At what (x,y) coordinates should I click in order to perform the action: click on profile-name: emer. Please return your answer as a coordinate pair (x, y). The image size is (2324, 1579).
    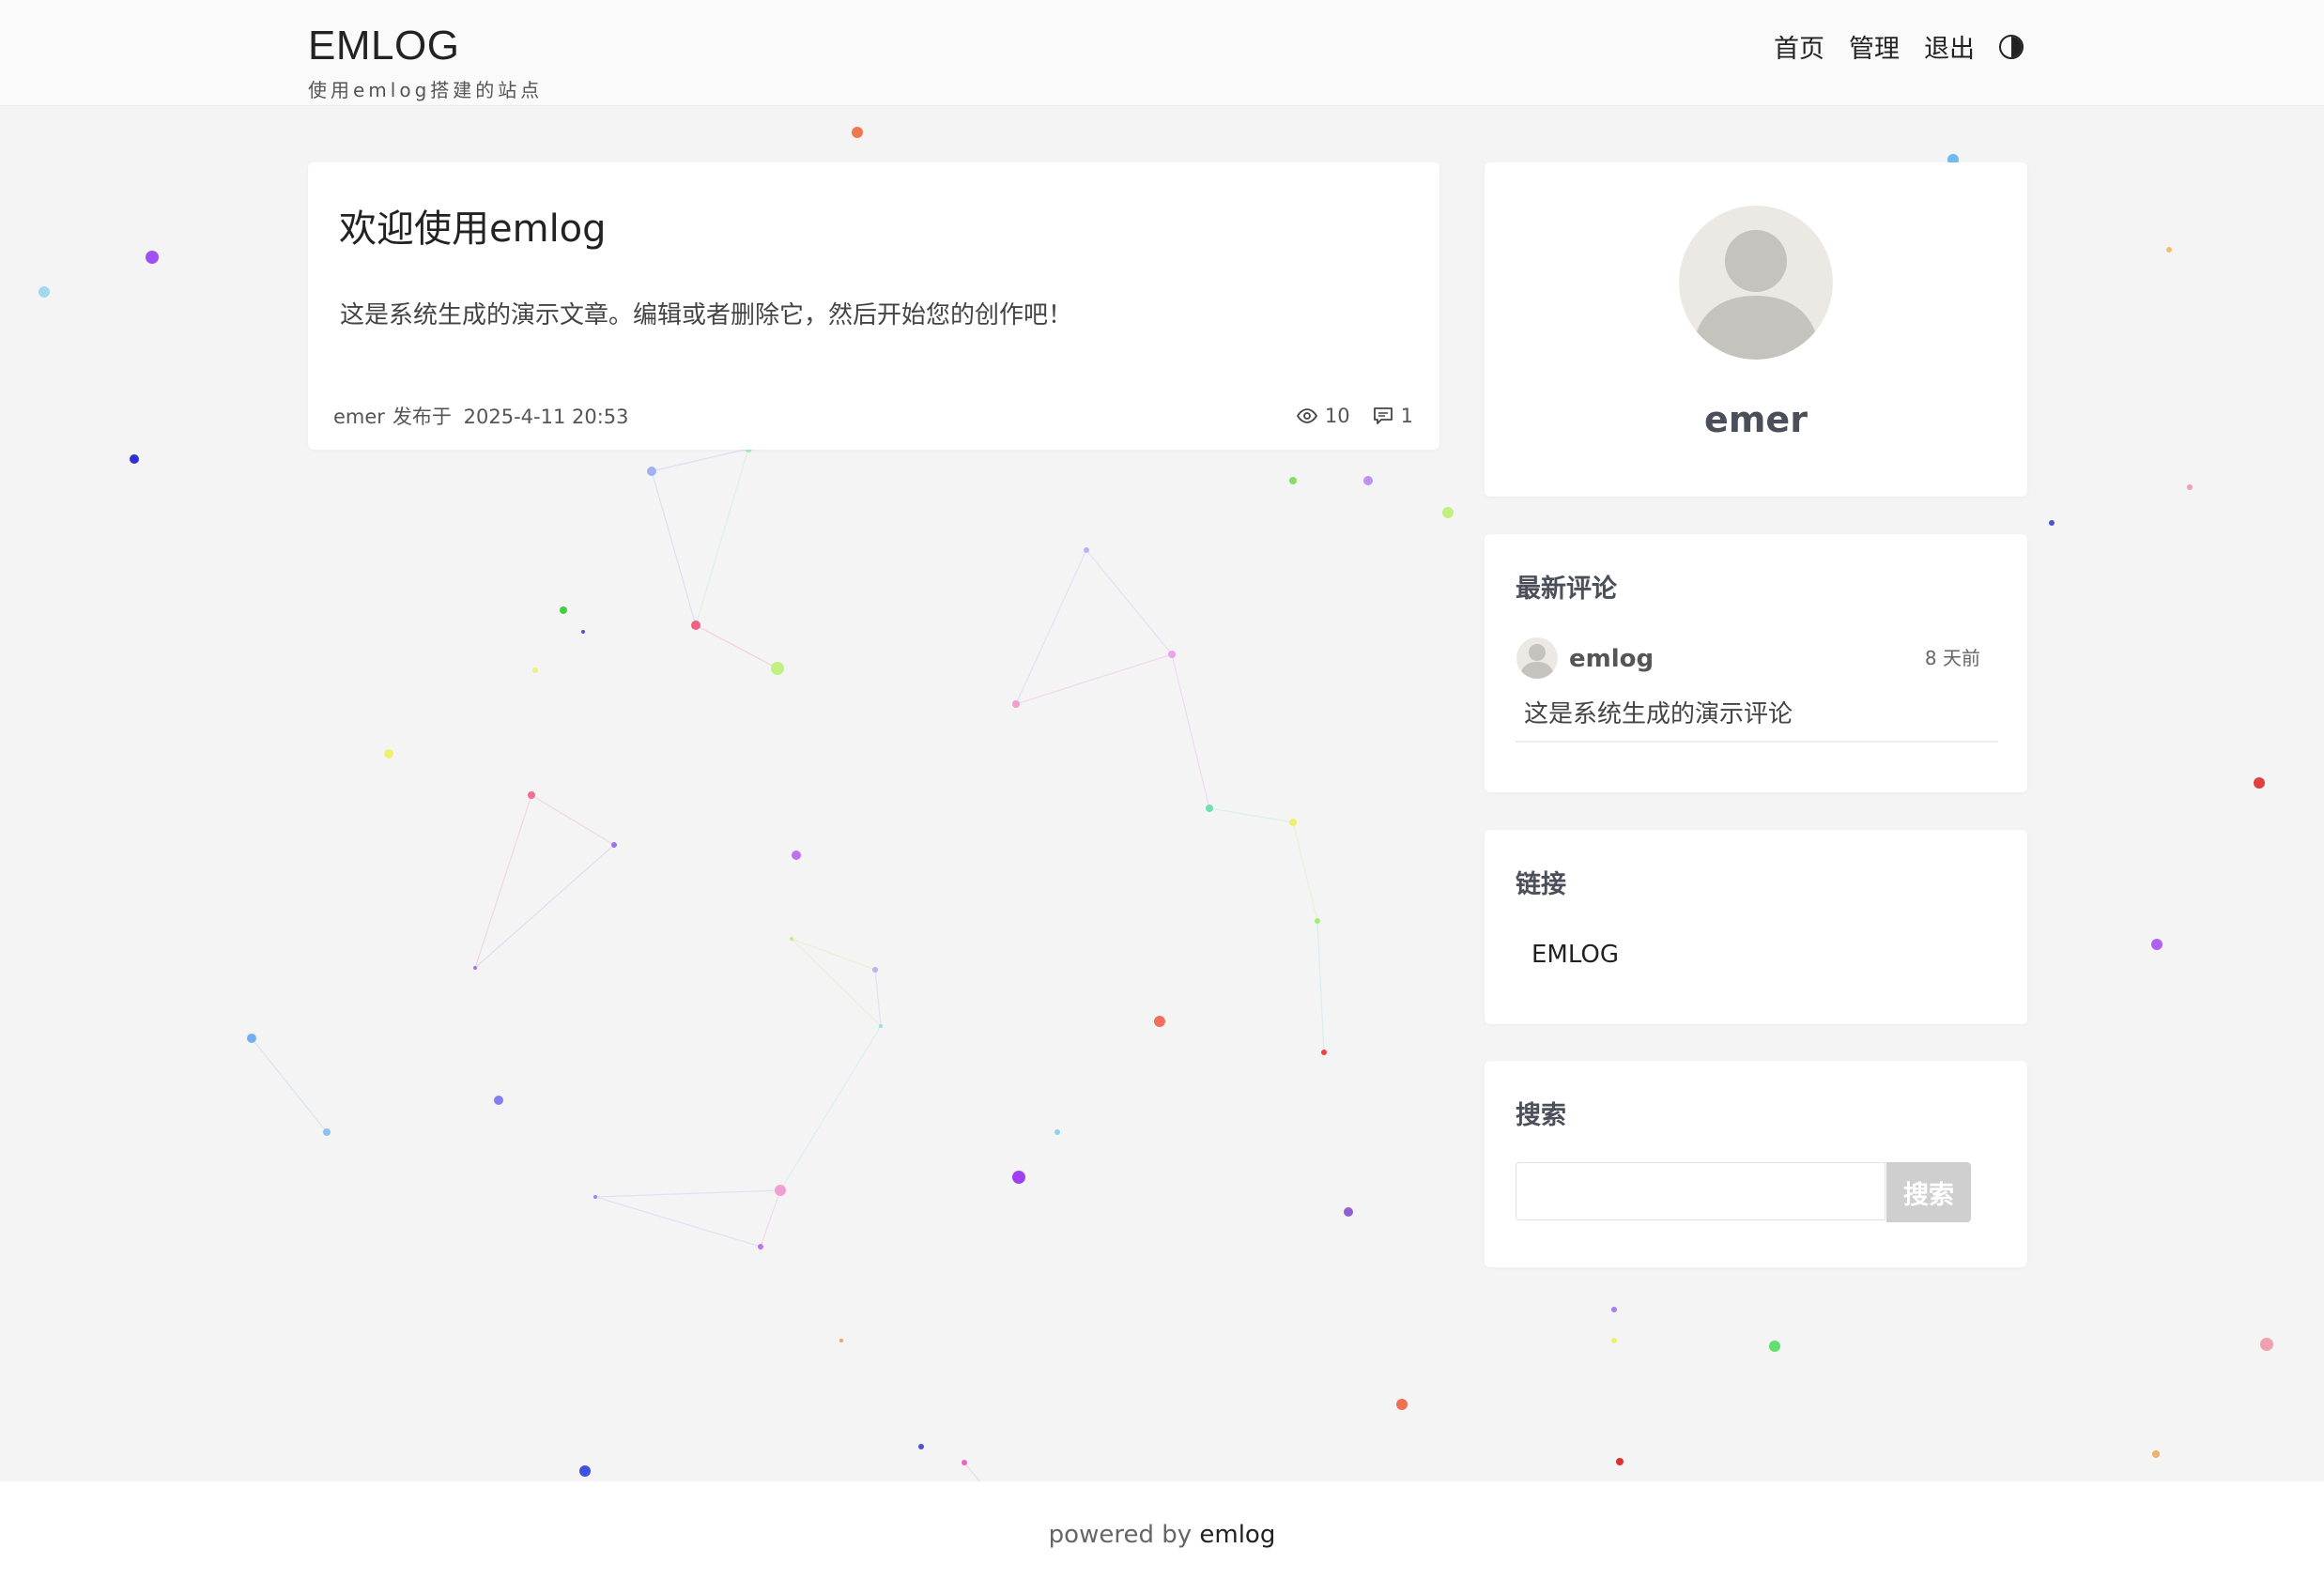
    Looking at the image, I should click on (1756, 419).